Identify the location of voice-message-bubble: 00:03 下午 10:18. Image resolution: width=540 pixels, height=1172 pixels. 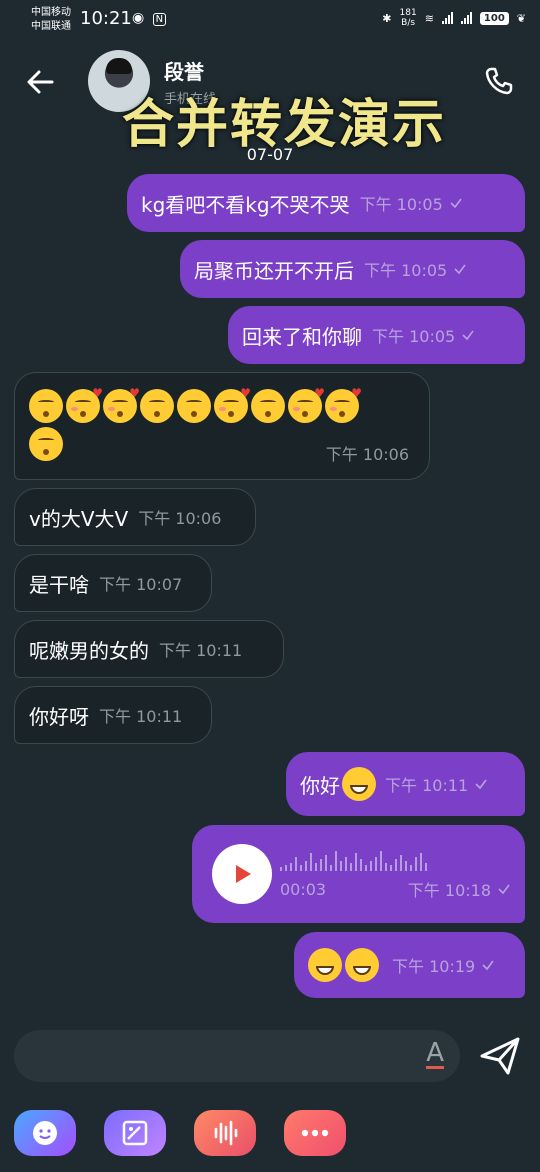
(358, 874).